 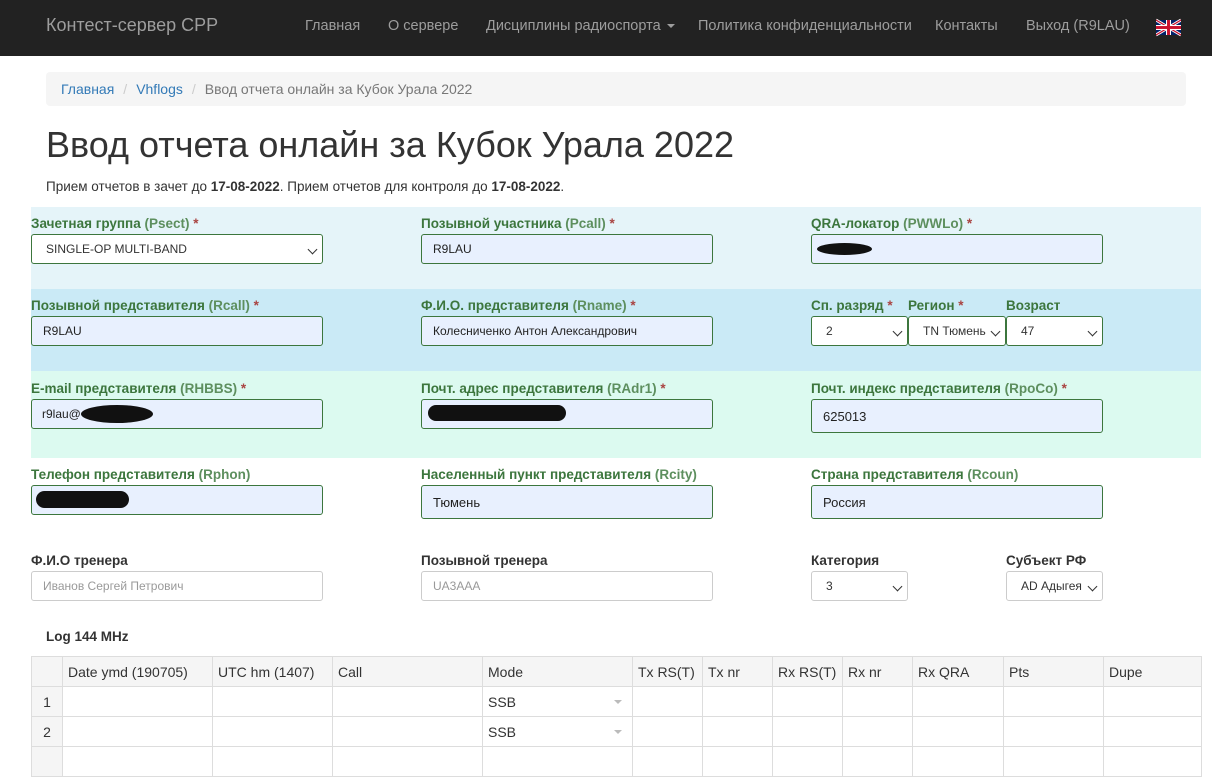 What do you see at coordinates (737, 671) in the screenshot?
I see `col-header: Tx nr` at bounding box center [737, 671].